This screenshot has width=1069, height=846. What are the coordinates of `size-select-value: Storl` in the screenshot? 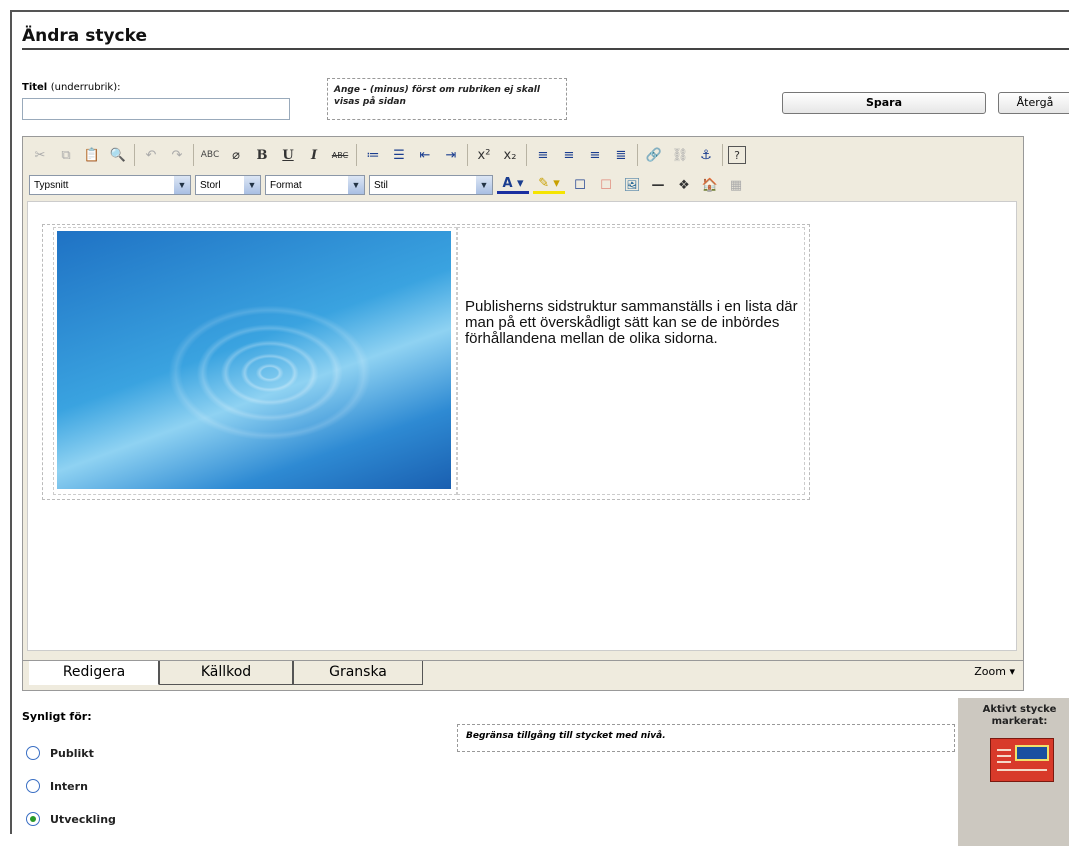 It's located at (210, 185).